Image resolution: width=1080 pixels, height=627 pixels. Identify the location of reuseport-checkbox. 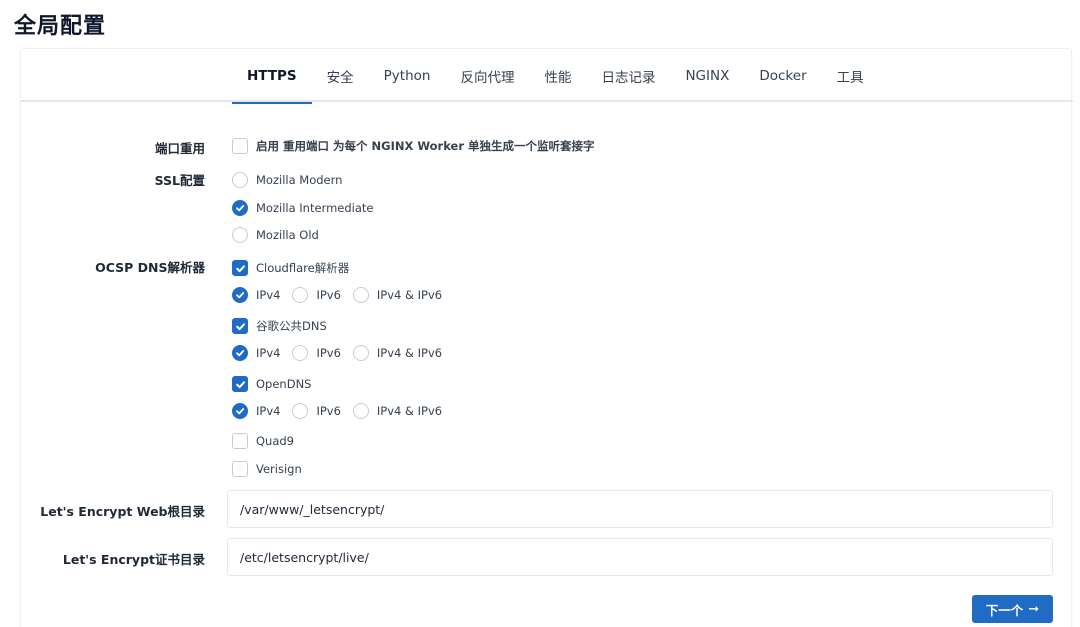
(240, 146).